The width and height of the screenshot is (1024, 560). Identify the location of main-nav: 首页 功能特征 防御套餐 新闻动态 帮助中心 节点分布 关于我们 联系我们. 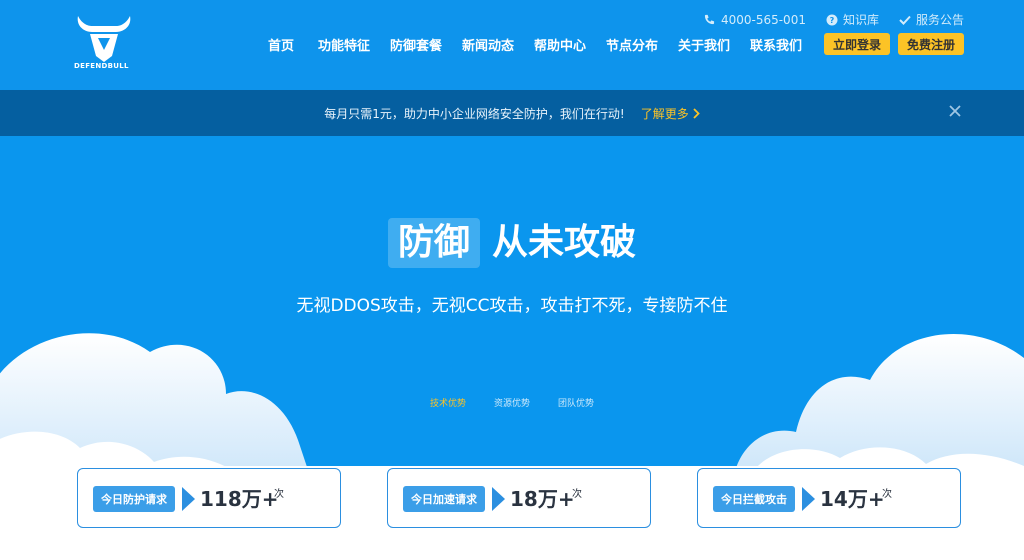
(545, 44).